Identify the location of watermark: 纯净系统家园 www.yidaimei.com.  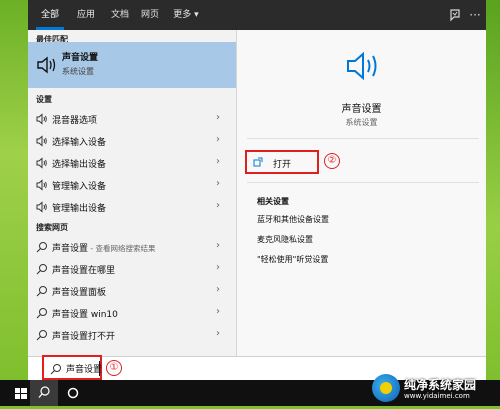
(436, 389).